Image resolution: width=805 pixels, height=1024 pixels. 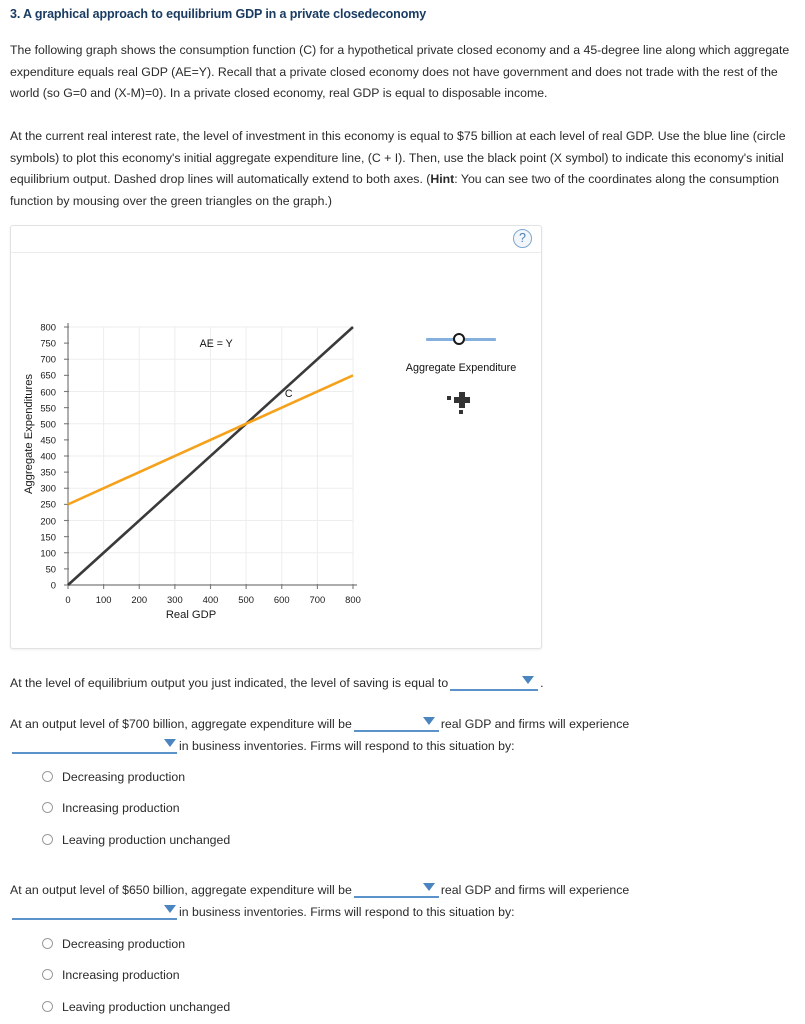 I want to click on radio-700-unchanged: Leaving production unchanged, so click(x=136, y=842).